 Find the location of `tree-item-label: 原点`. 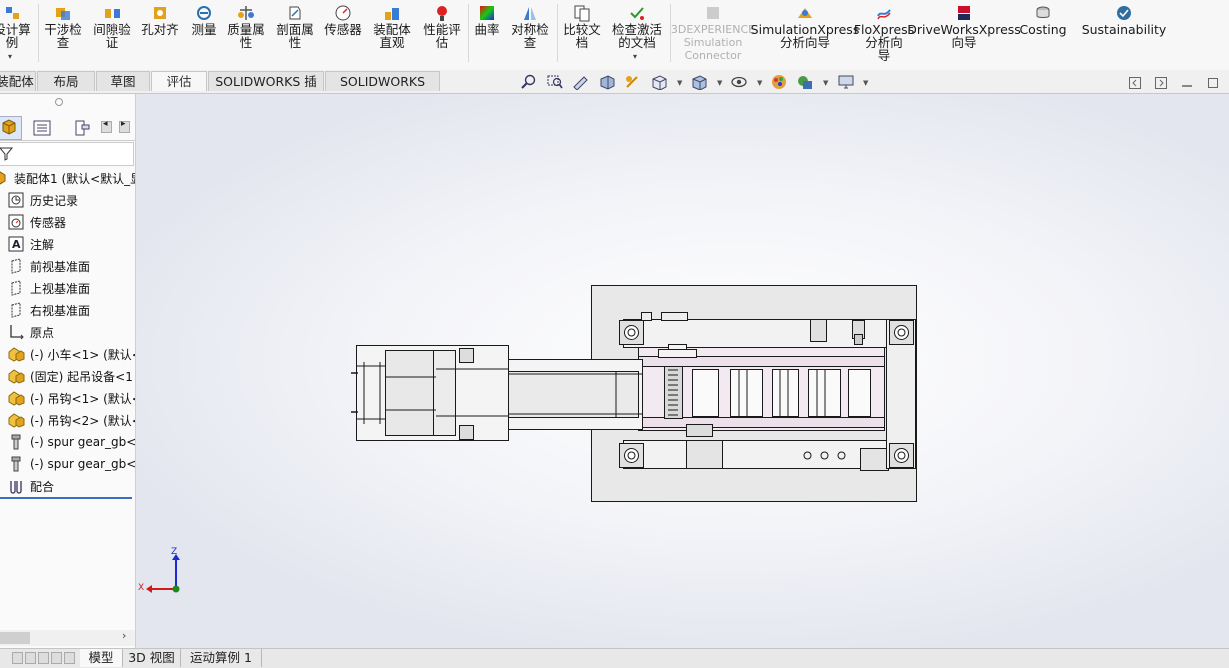

tree-item-label: 原点 is located at coordinates (42, 332).